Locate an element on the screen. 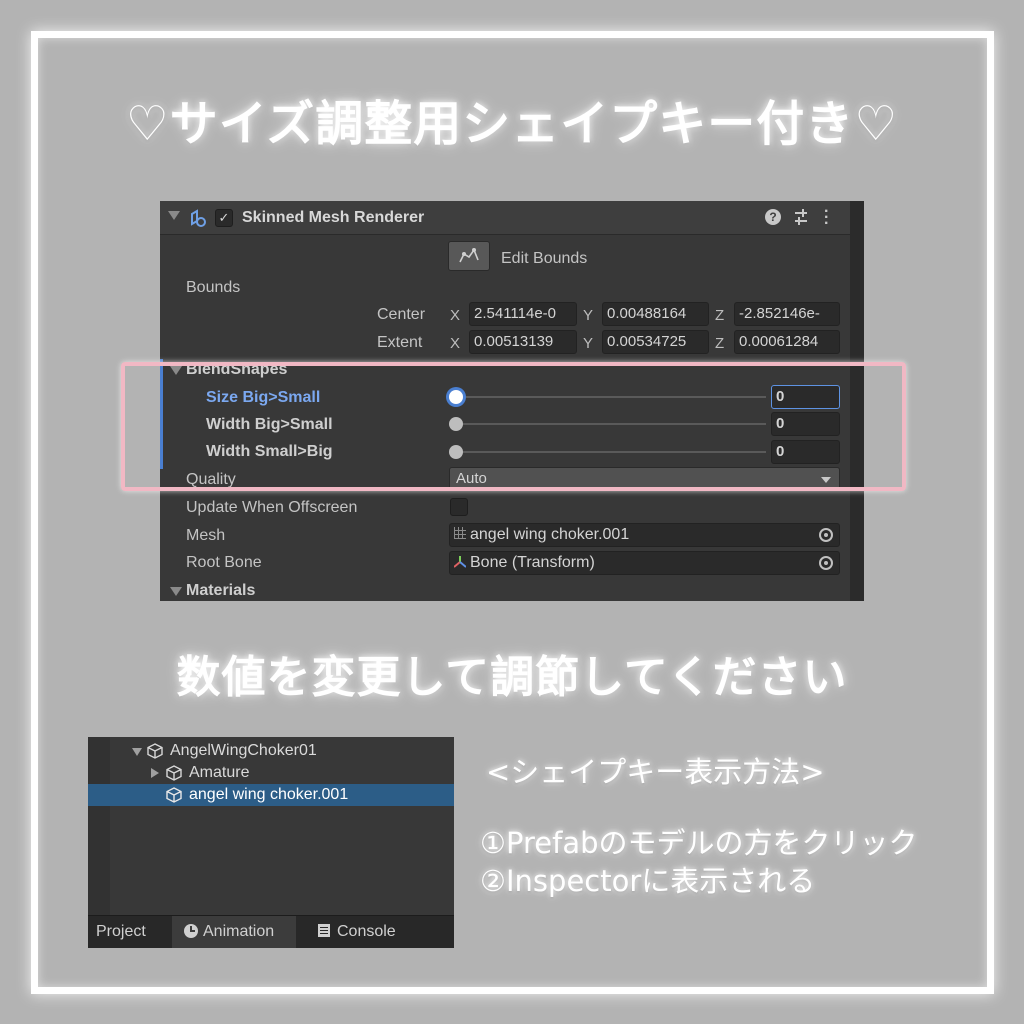  extent-z-label: Z is located at coordinates (720, 343).